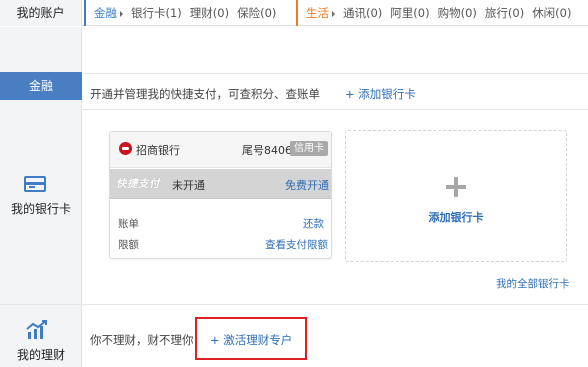  What do you see at coordinates (456, 217) in the screenshot?
I see `add-bank-card-label: 添加银行卡` at bounding box center [456, 217].